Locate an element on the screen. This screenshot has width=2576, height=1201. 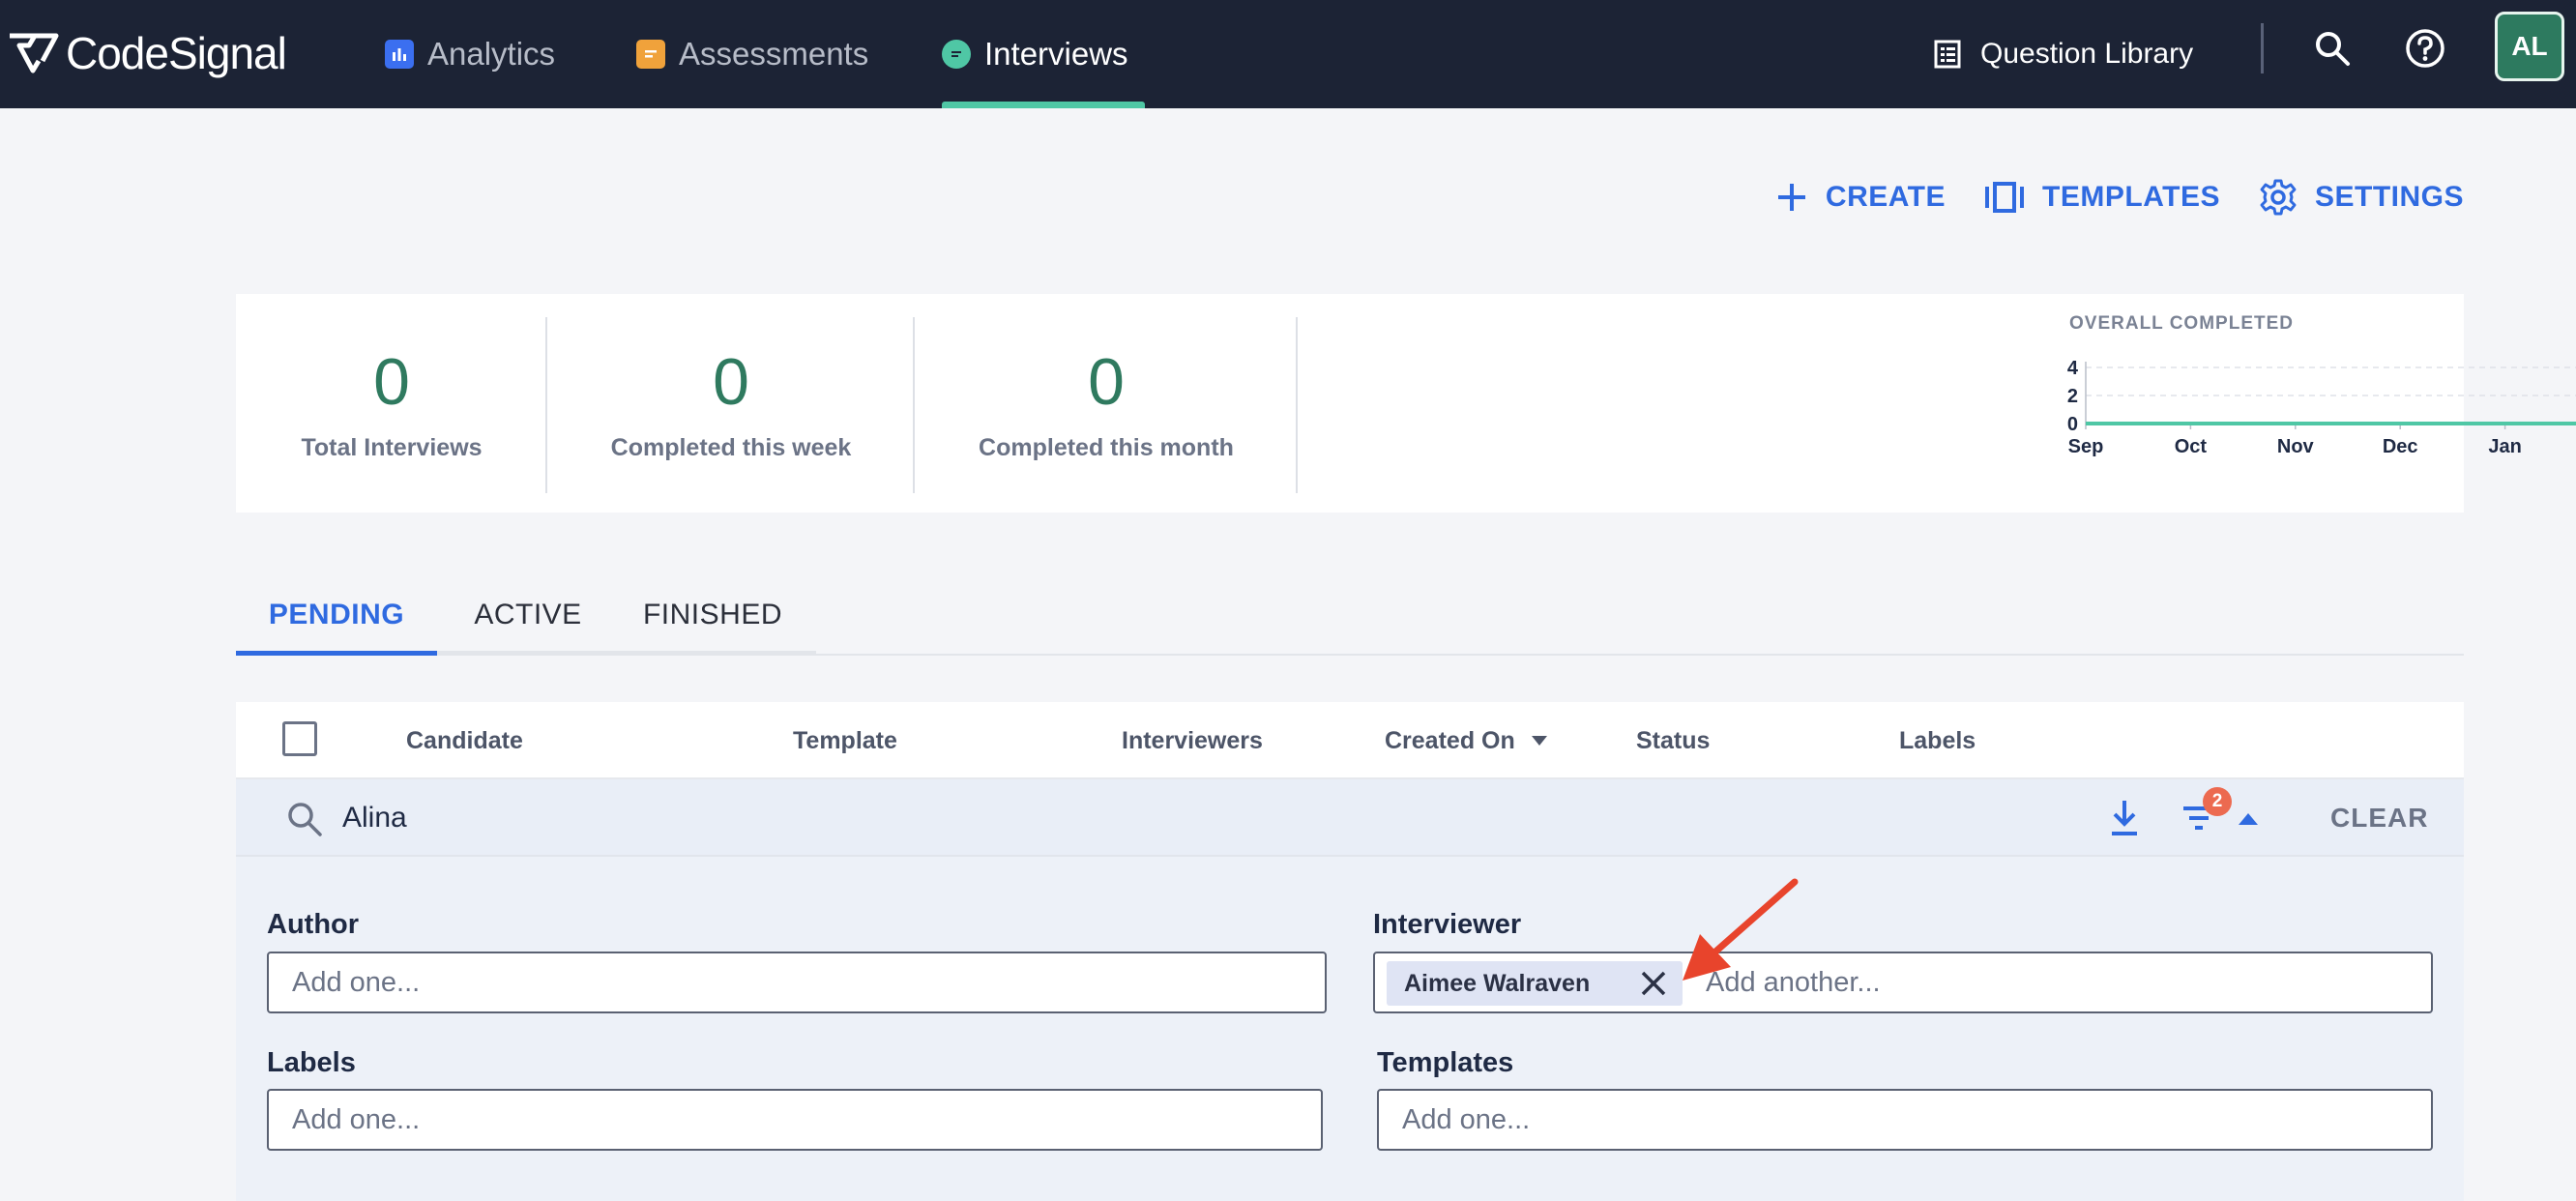
tab-pending: PENDING is located at coordinates (336, 616).